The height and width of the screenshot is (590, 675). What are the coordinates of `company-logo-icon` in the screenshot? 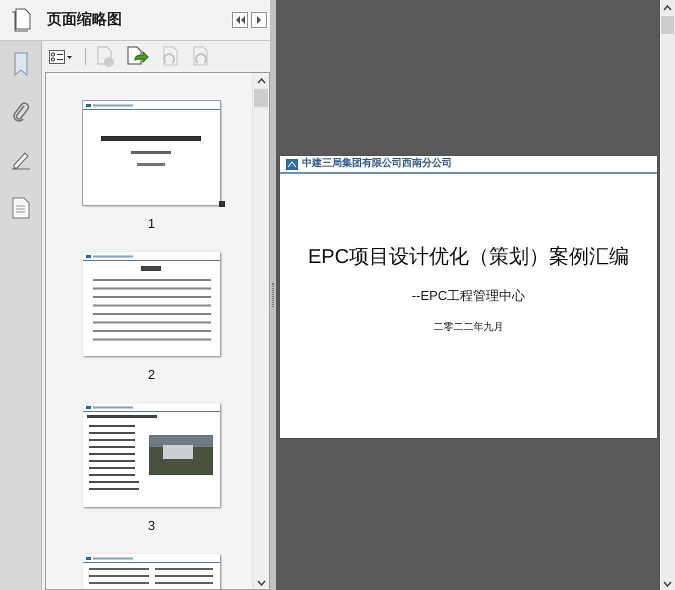 It's located at (292, 164).